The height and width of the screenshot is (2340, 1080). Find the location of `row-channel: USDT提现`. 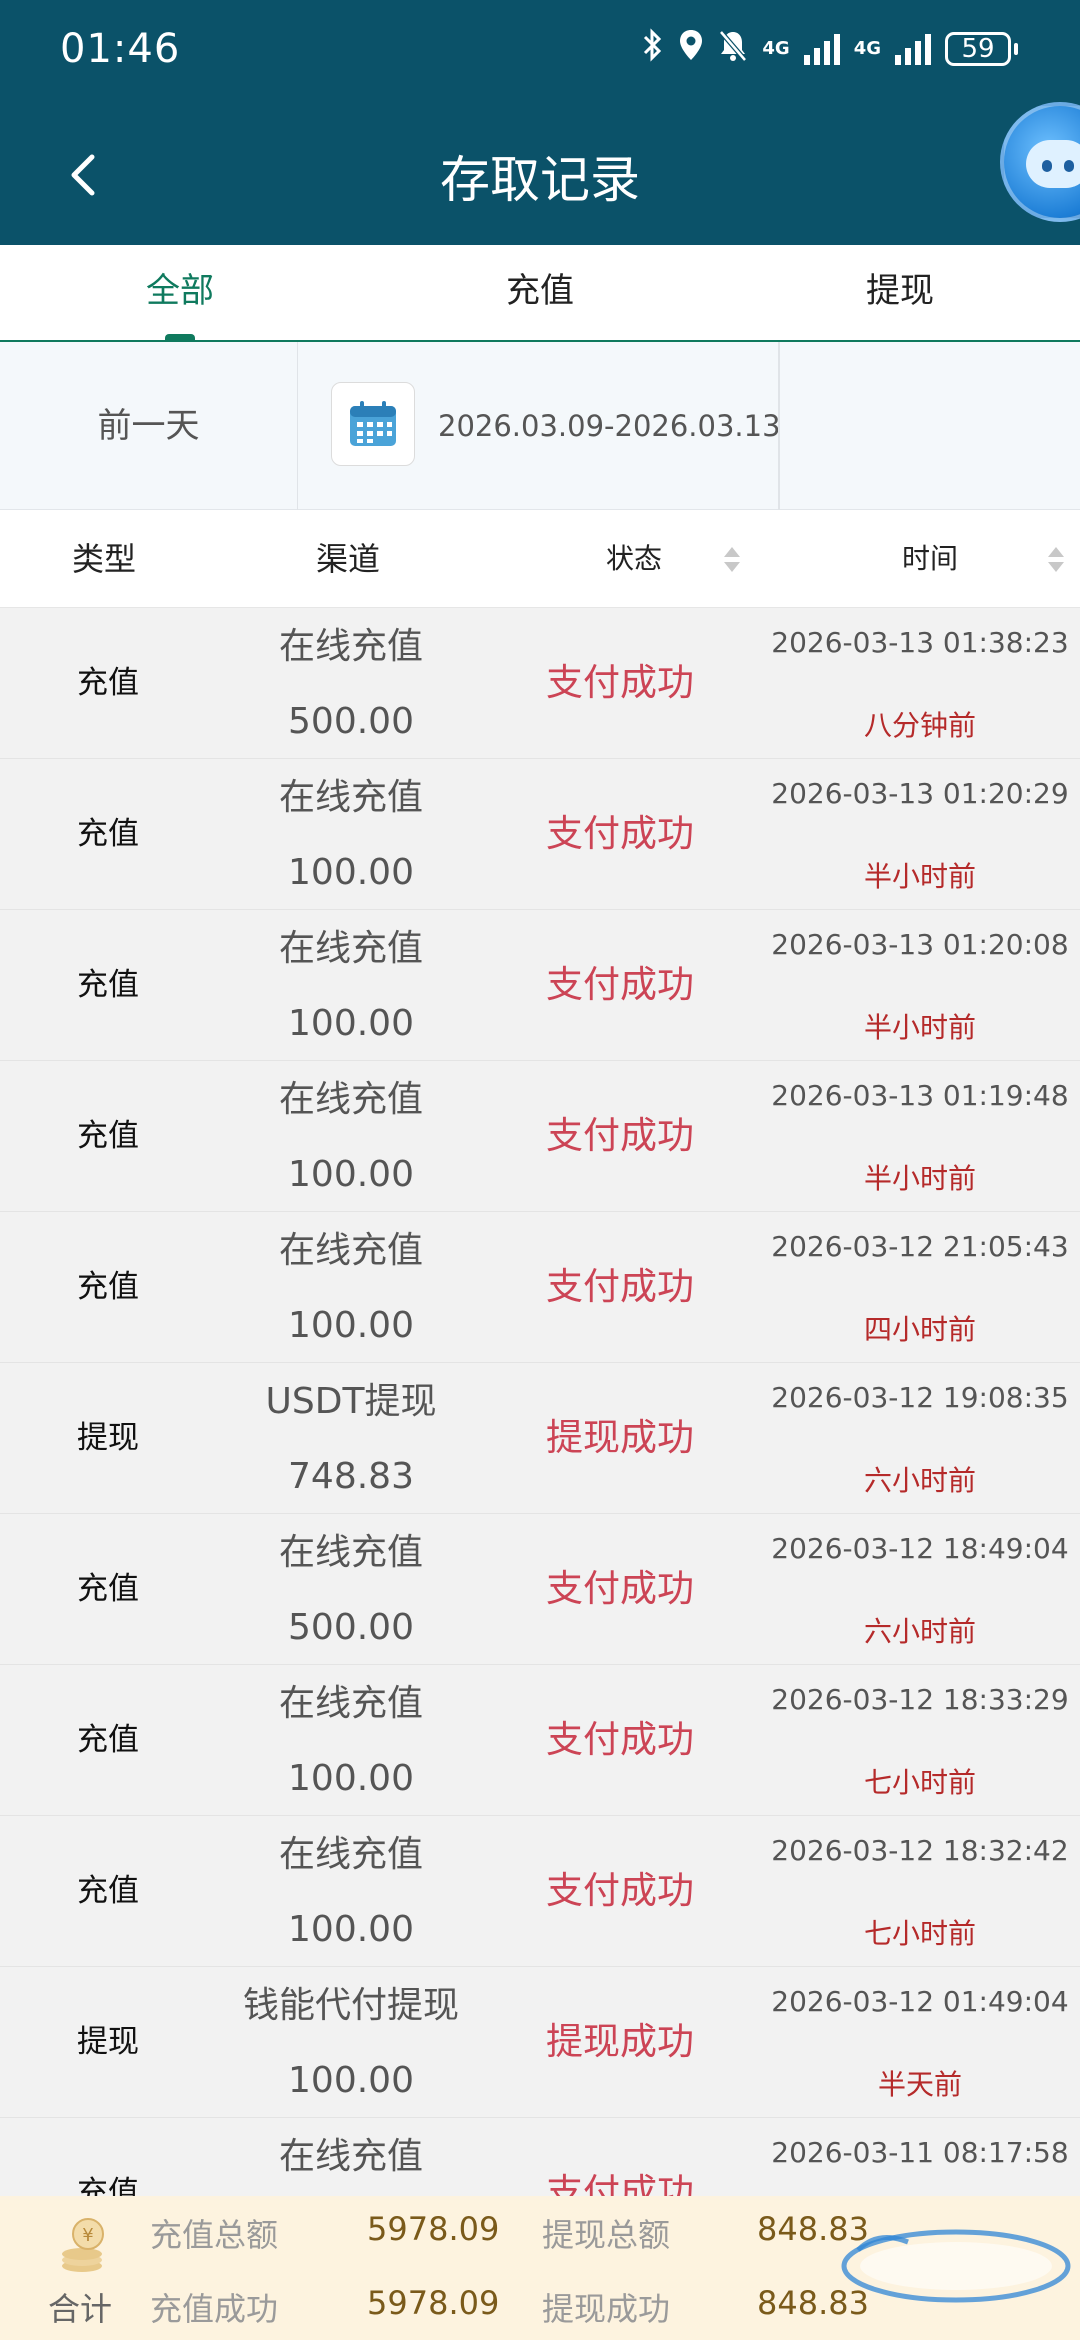

row-channel: USDT提现 is located at coordinates (351, 1401).